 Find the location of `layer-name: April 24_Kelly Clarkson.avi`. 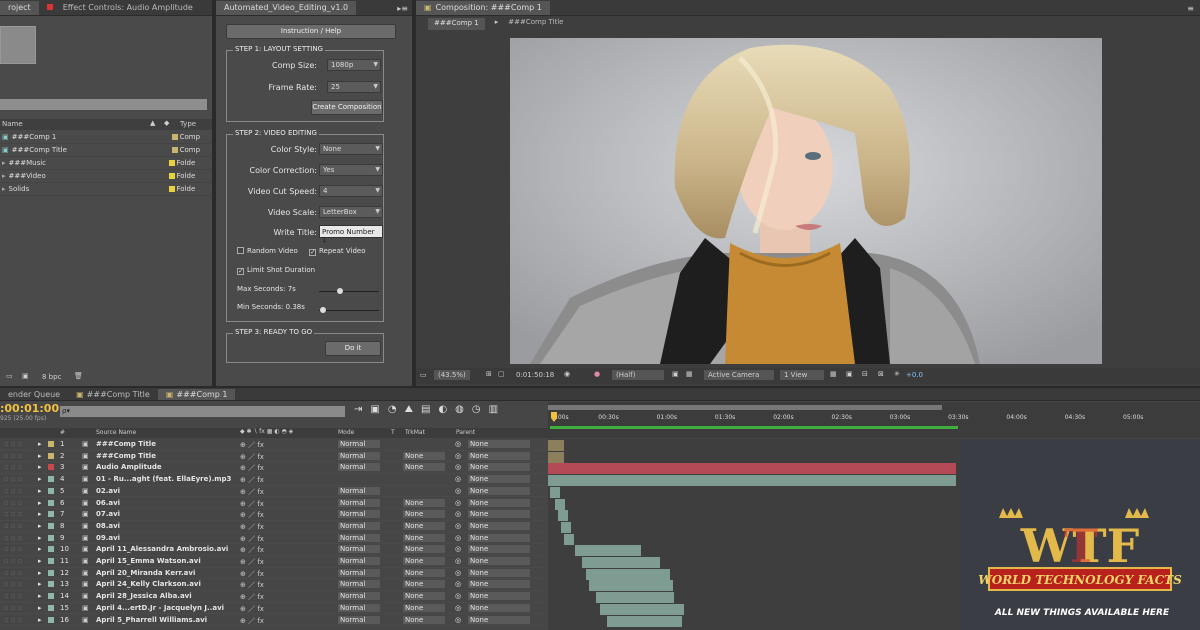

layer-name: April 24_Kelly Clarkson.avi is located at coordinates (148, 584).